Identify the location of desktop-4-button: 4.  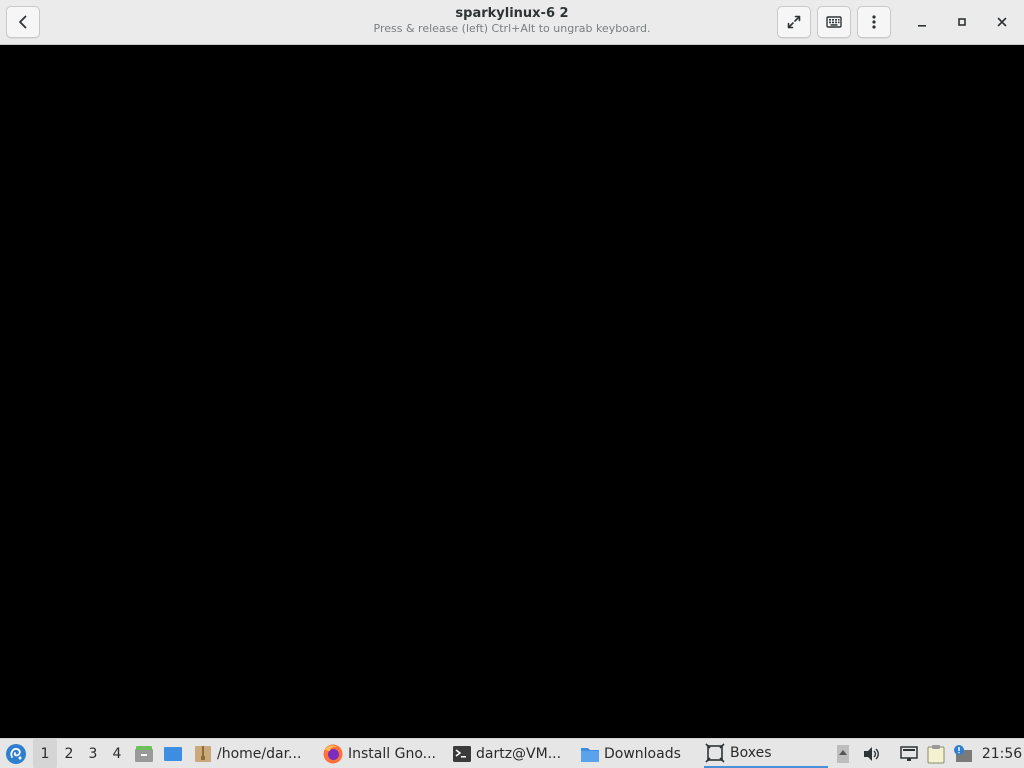
(117, 753).